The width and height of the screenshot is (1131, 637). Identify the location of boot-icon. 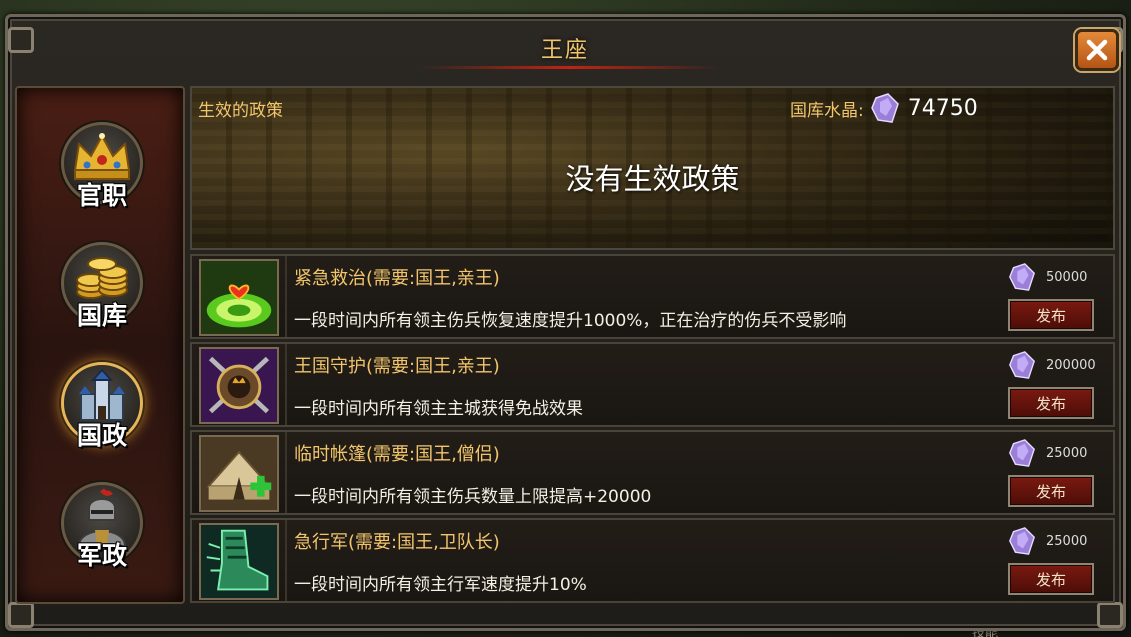
(239, 561).